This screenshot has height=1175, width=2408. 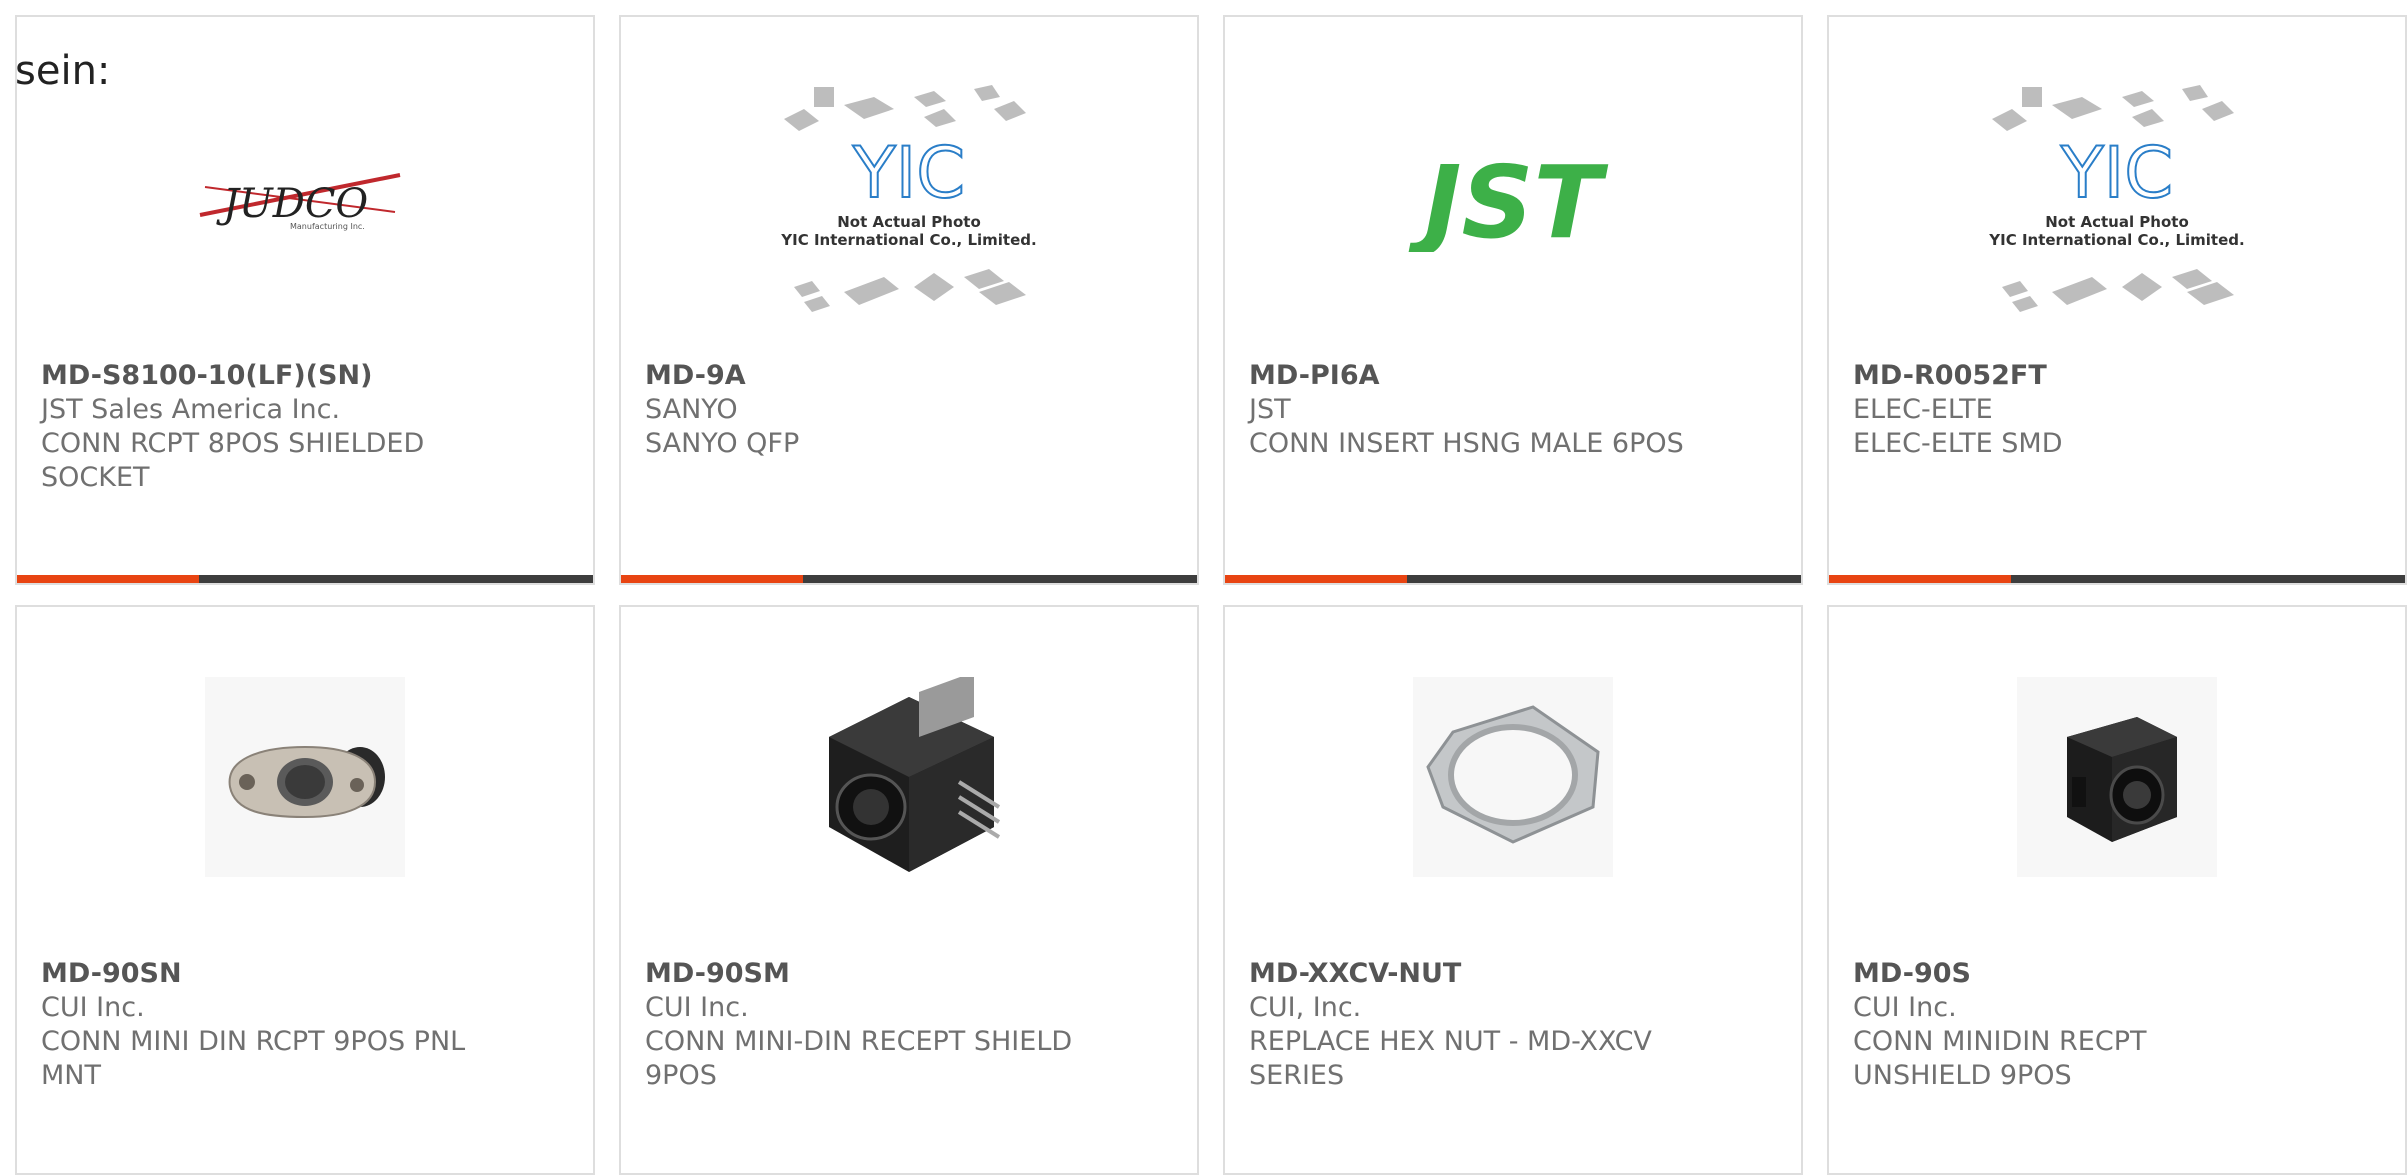 I want to click on svg-text: Manufacturing Inc., so click(x=327, y=226).